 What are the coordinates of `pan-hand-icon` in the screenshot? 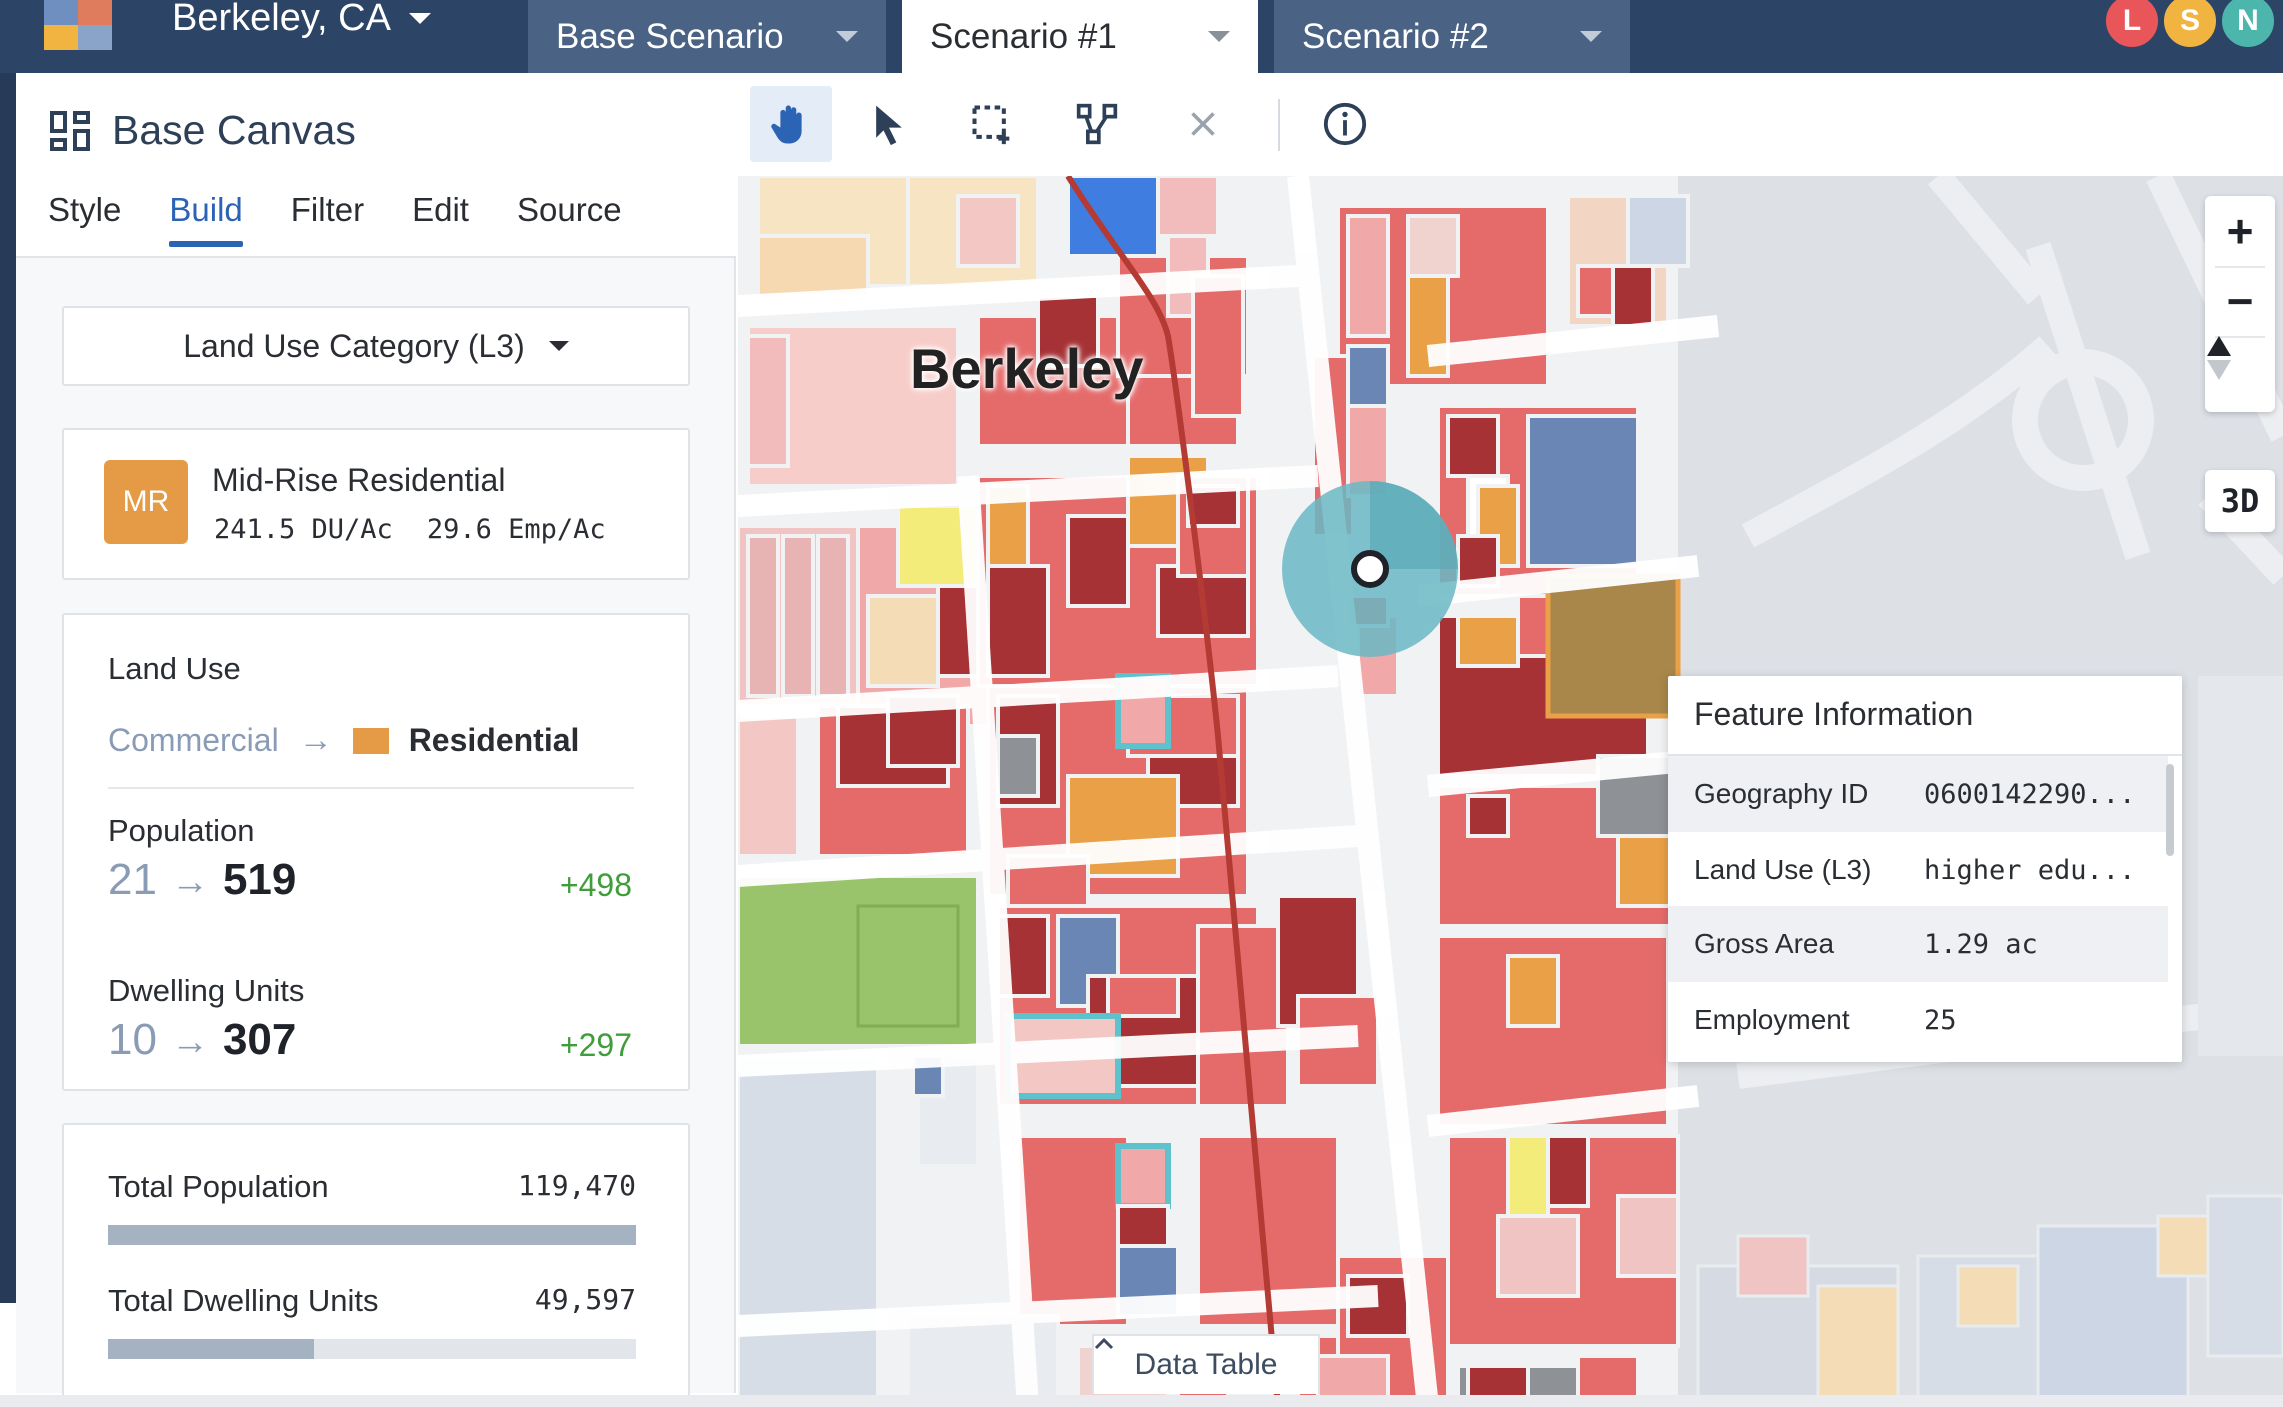 It's located at (791, 124).